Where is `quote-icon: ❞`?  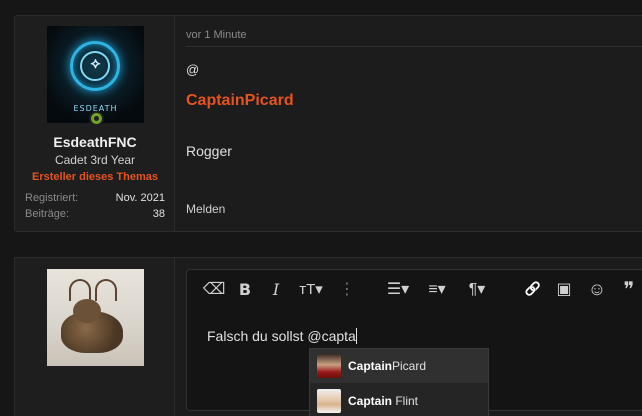
quote-icon: ❞ is located at coordinates (629, 290).